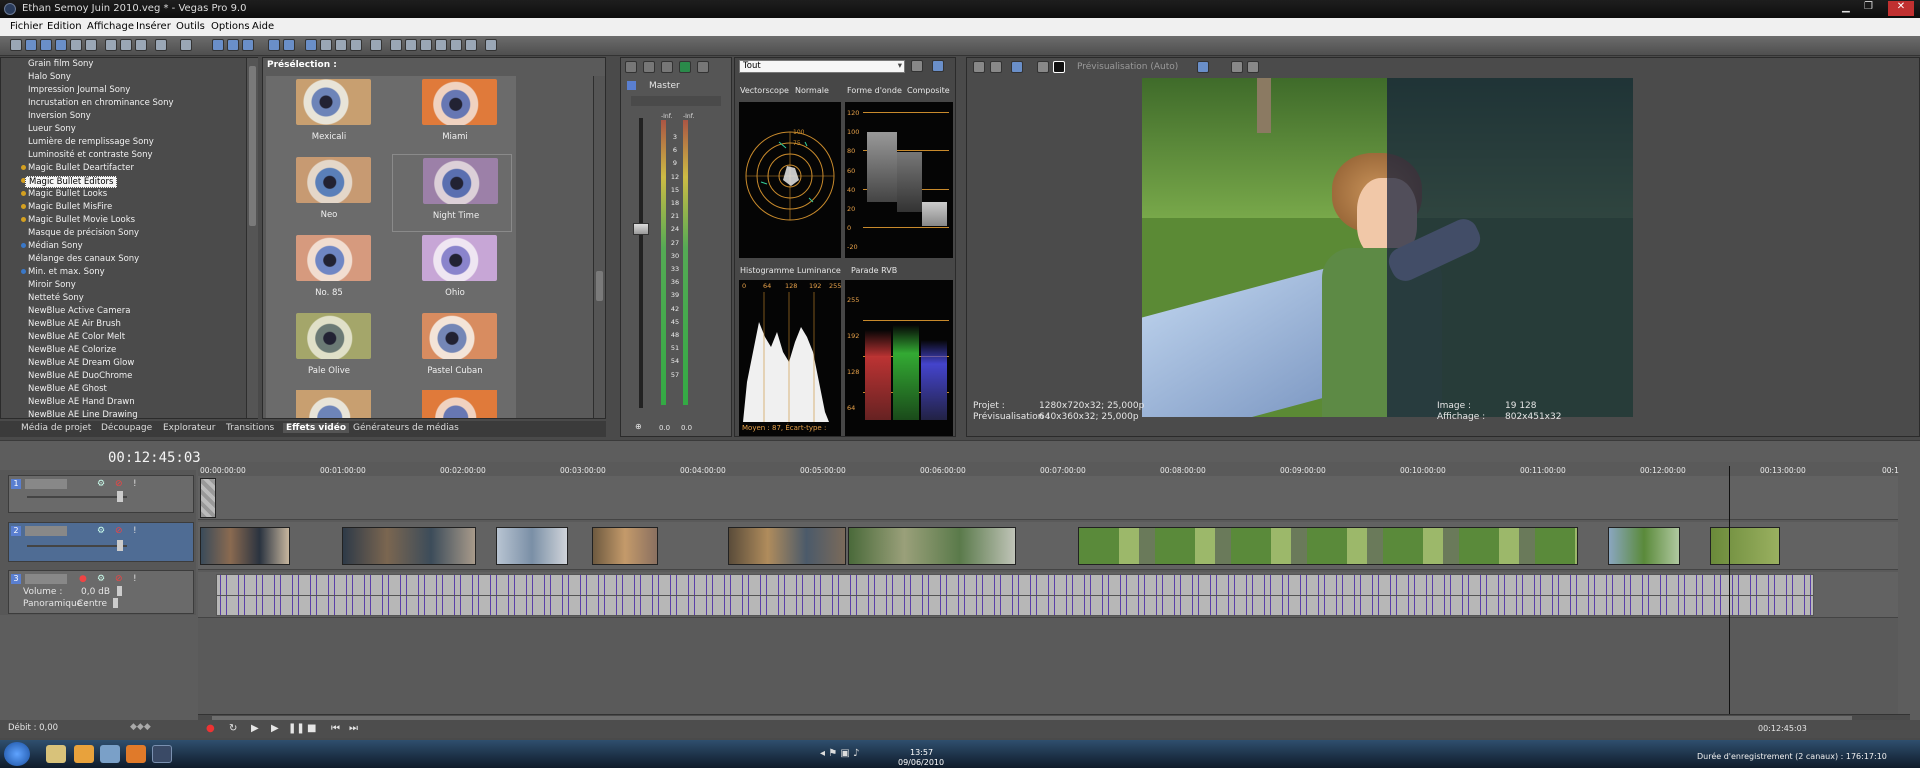 This screenshot has width=1920, height=768. What do you see at coordinates (641, 229) in the screenshot?
I see `master-fader` at bounding box center [641, 229].